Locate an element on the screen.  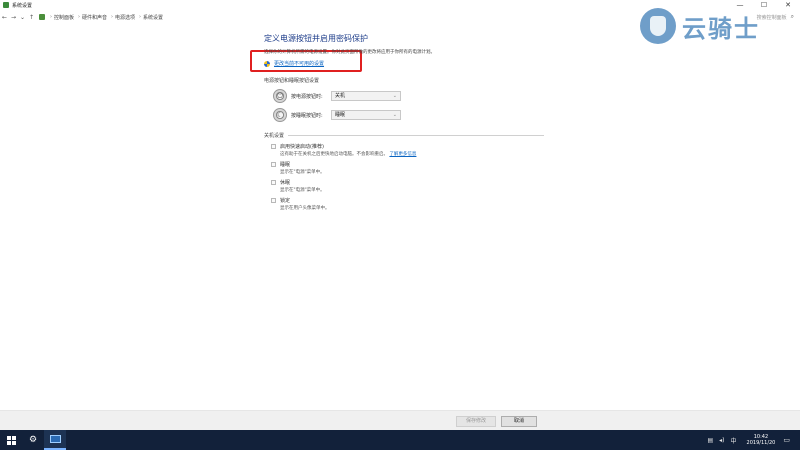
sleep-button-row: ☾ 按睡眠按钮时: 睡眠 ⌄ is located at coordinates (408, 115).